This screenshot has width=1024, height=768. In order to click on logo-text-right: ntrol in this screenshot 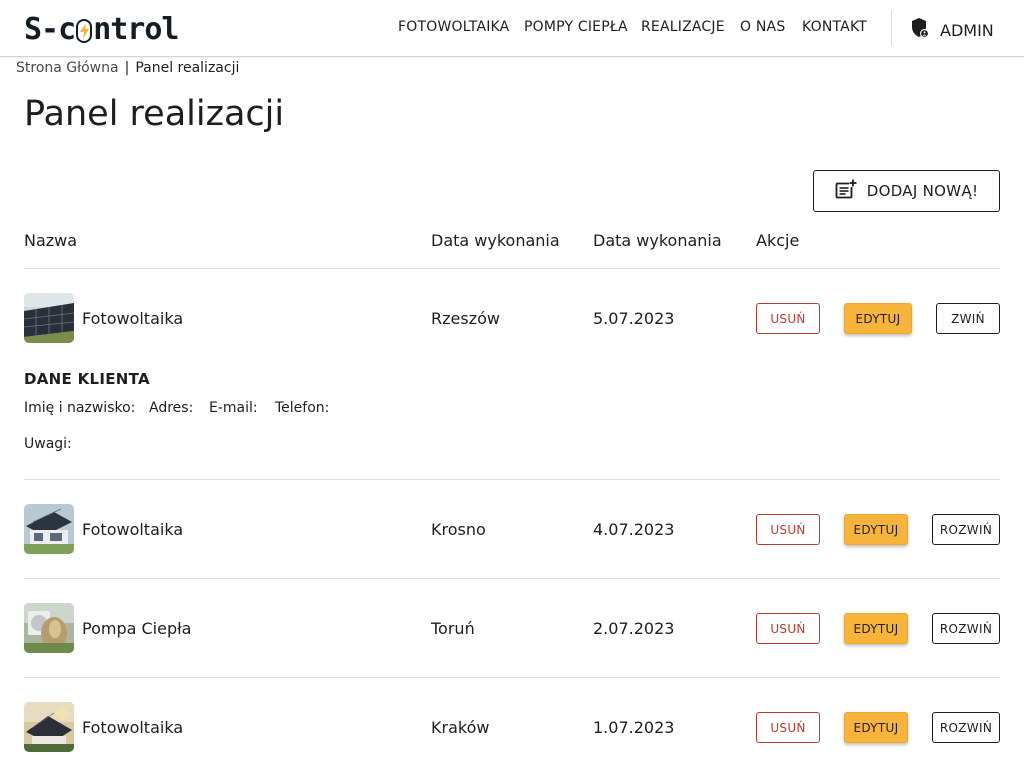, I will do `click(136, 29)`.